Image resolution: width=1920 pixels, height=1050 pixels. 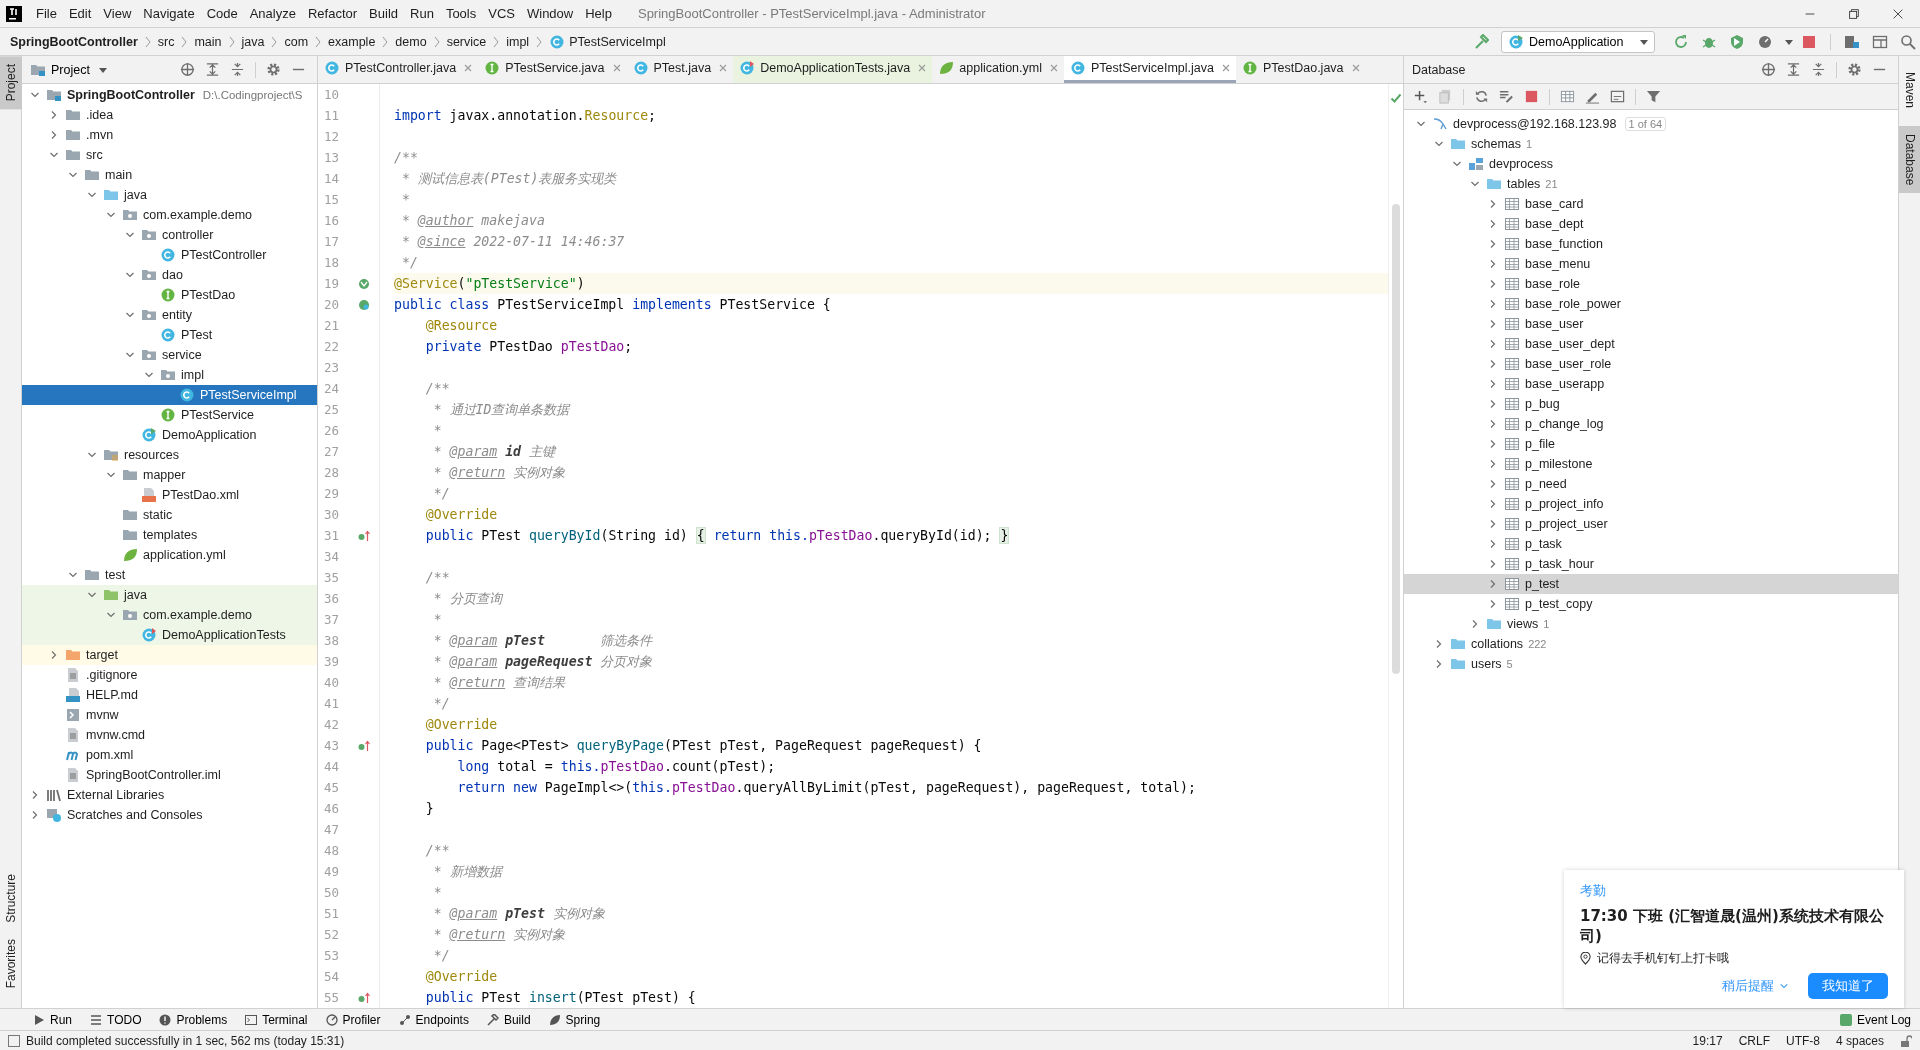 I want to click on tool-window-button: Project, so click(x=11, y=83).